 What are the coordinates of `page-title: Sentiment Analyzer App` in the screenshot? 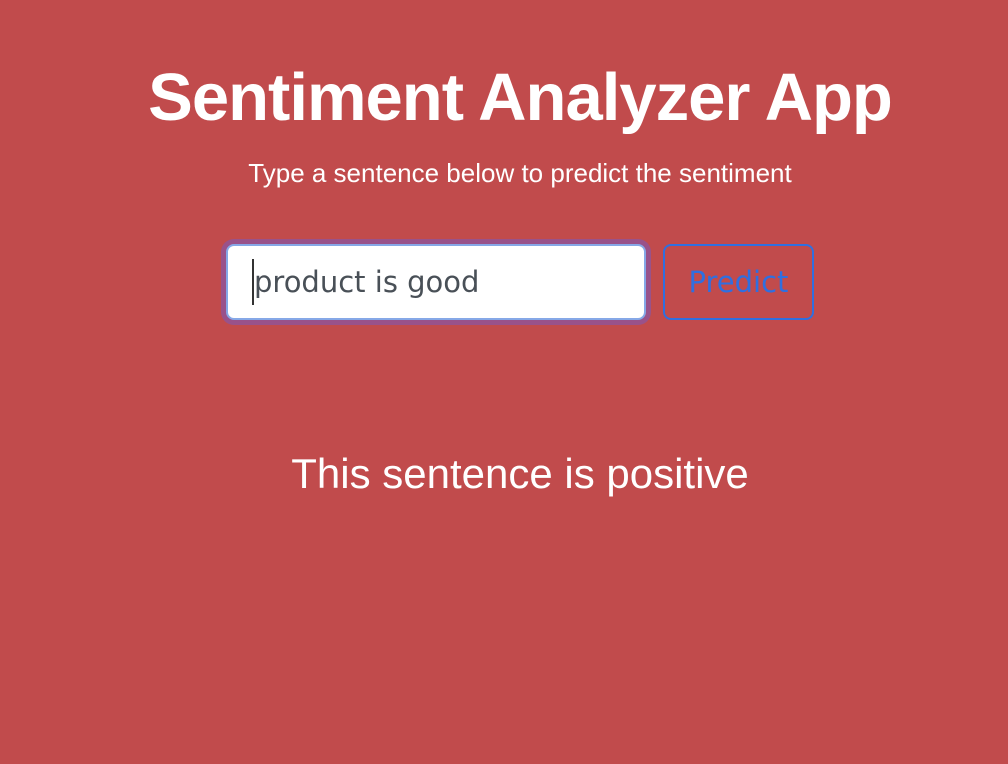 It's located at (520, 97).